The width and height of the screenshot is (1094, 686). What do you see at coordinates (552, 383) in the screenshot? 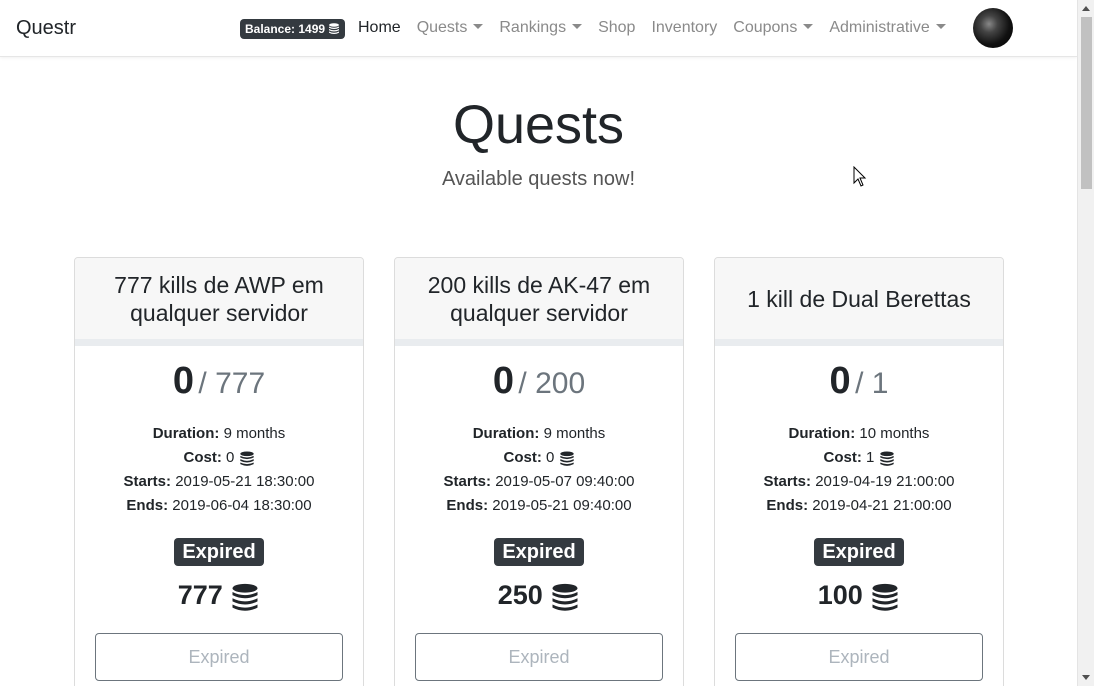
I see `progress-goal: / 200` at bounding box center [552, 383].